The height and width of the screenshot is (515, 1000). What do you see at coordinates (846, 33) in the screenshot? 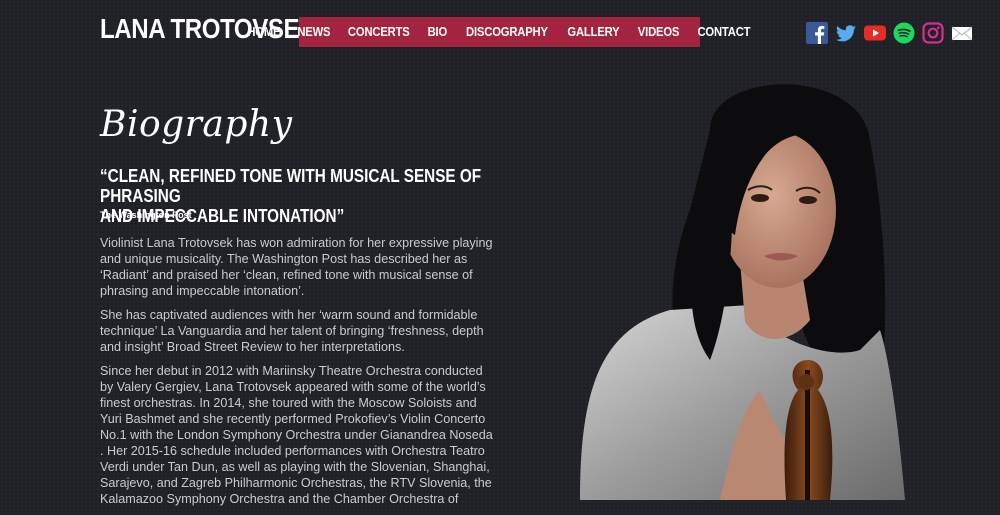
I see `twitter-icon` at bounding box center [846, 33].